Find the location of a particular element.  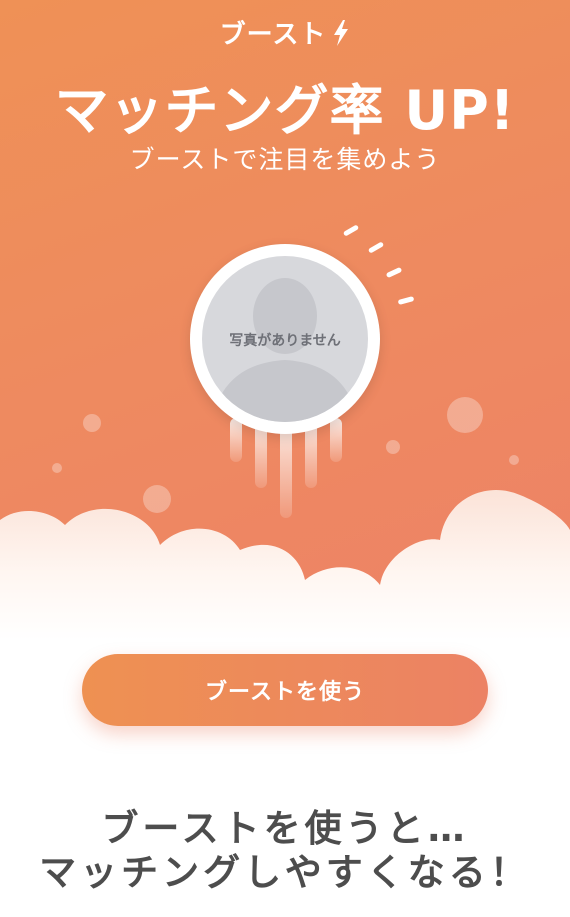

use-boost-button: ブーストを使う is located at coordinates (285, 690).